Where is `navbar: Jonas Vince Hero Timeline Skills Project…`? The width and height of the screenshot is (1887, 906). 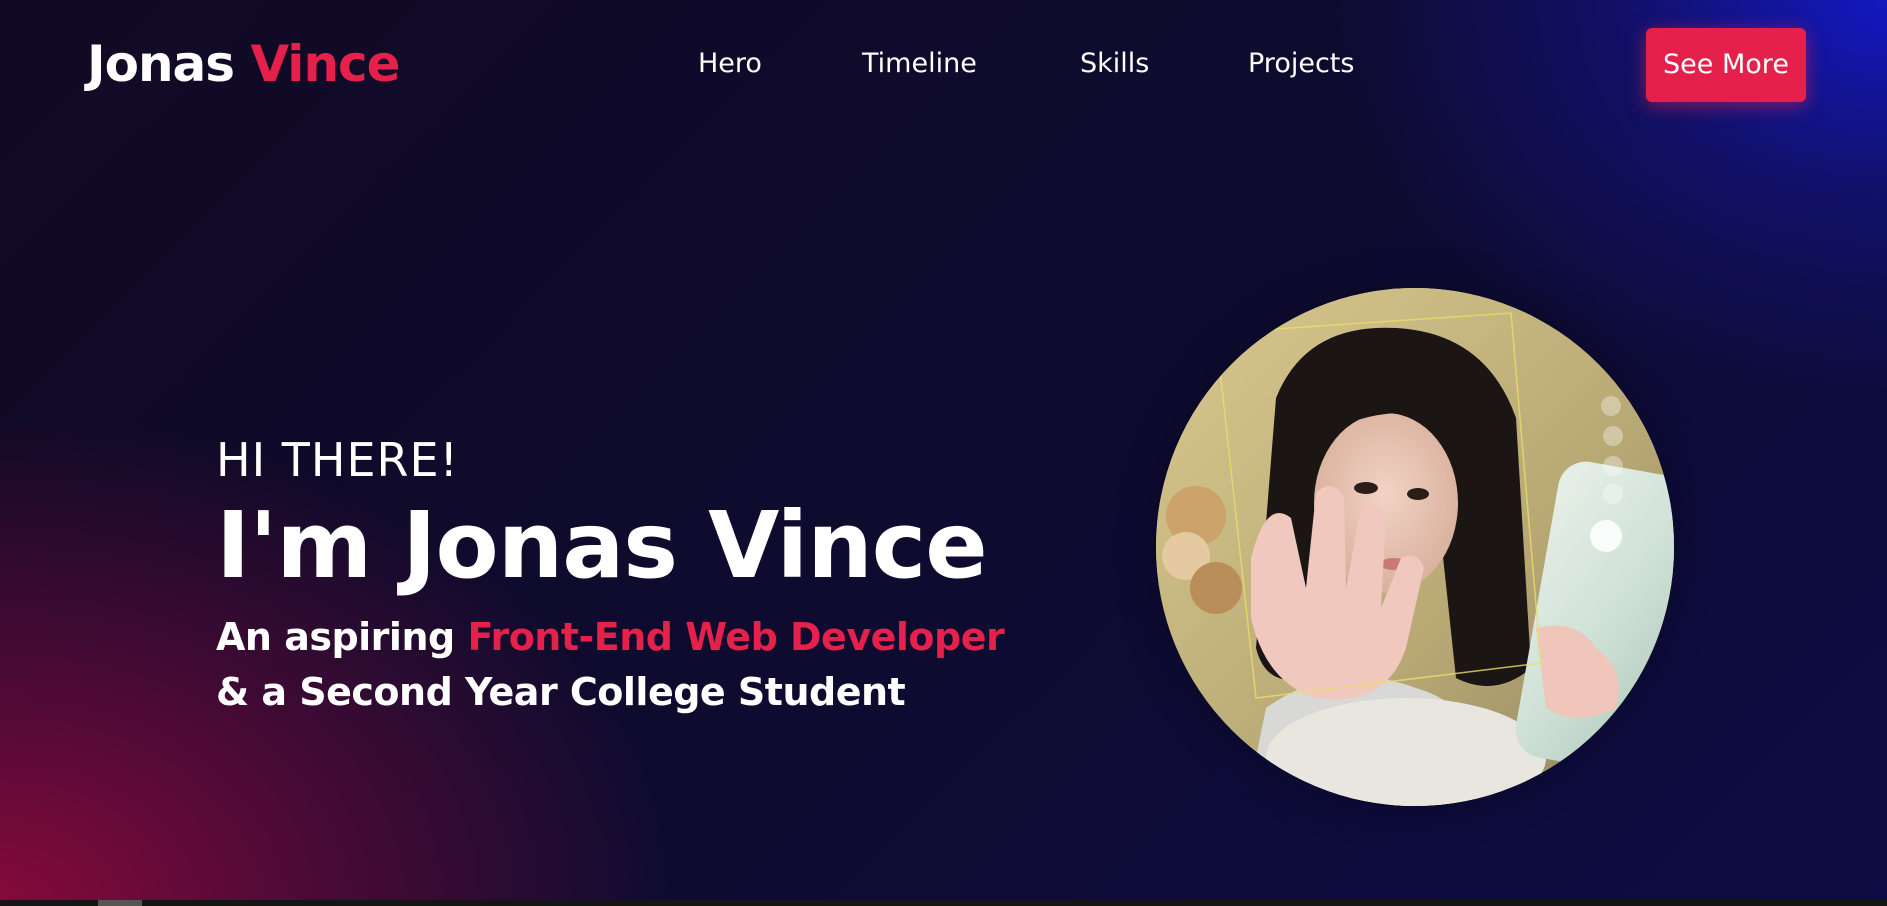
navbar: Jonas Vince Hero Timeline Skills Project… is located at coordinates (943, 65).